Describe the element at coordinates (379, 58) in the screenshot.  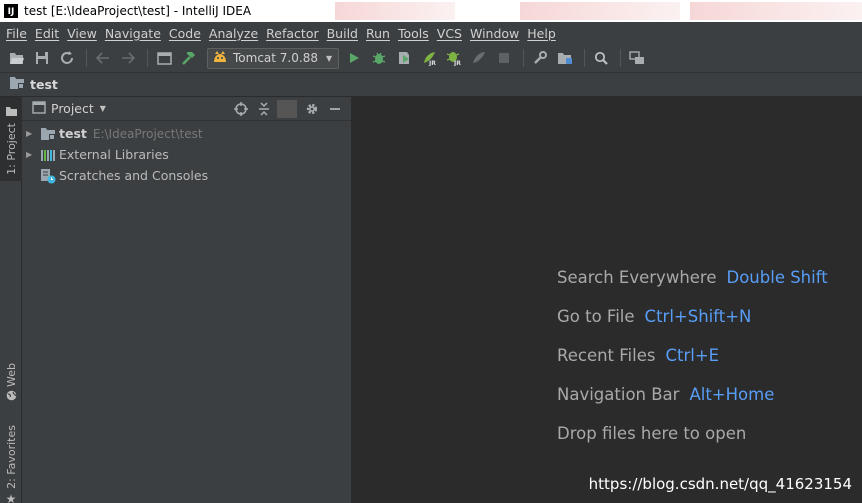
I see `debug-icon` at that location.